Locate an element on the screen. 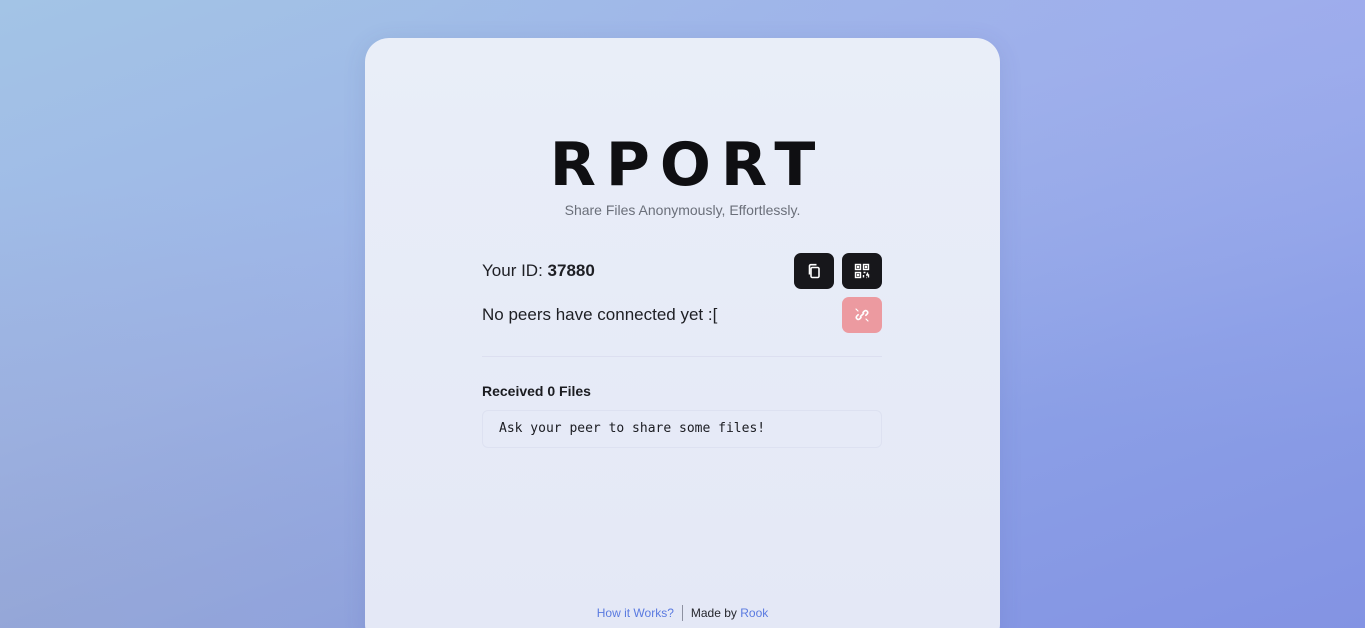 The image size is (1365, 628). app-subtitle: Share Files Anonymously, Effortlessly. is located at coordinates (682, 210).